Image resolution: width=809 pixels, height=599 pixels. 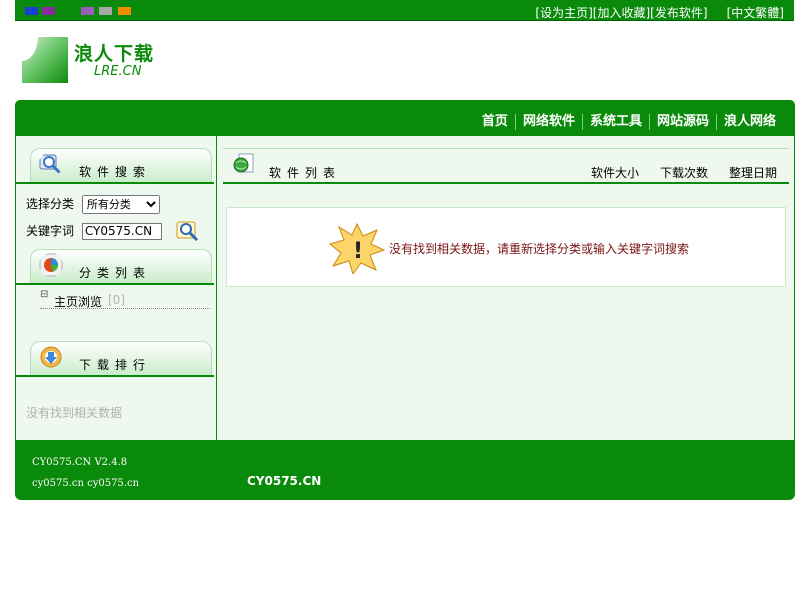 What do you see at coordinates (115, 273) in the screenshot?
I see `category-panel-title: 分类列表` at bounding box center [115, 273].